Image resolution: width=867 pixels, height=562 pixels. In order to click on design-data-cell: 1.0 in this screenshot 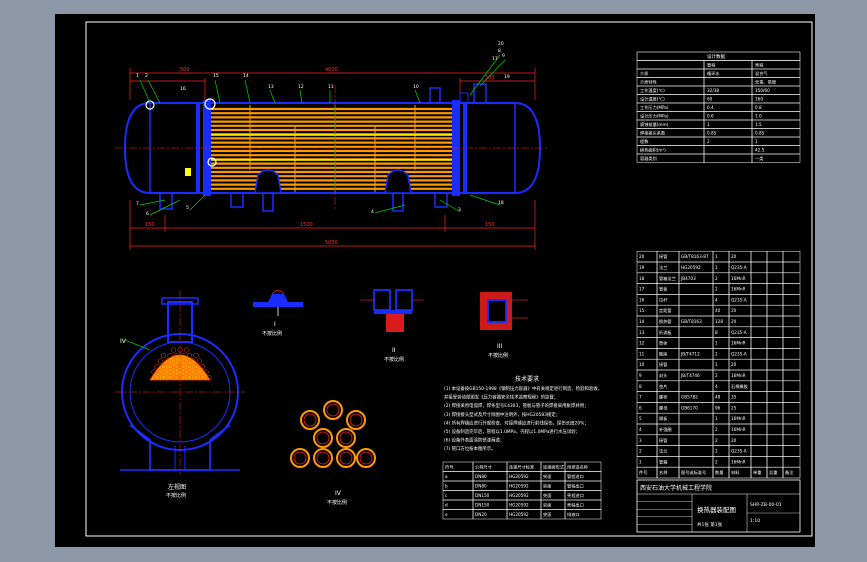, I will do `click(758, 116)`.